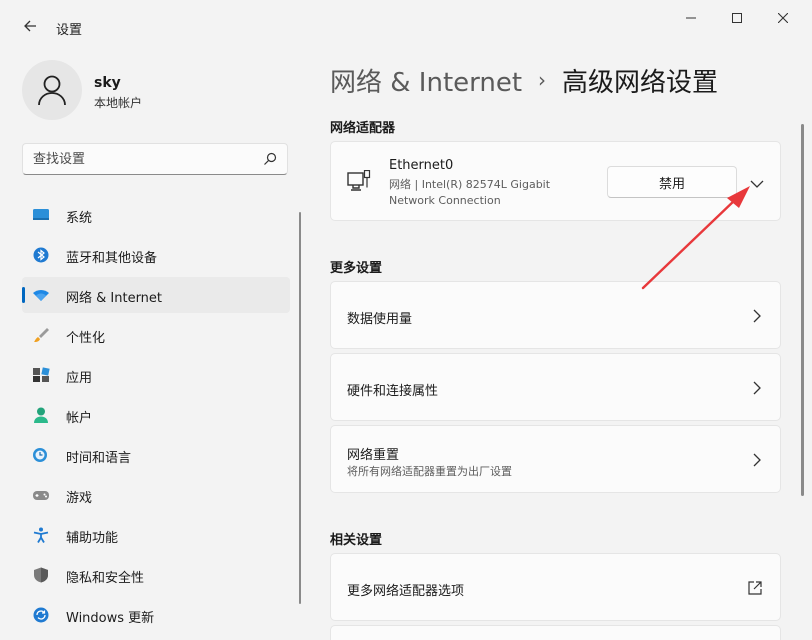 This screenshot has height=640, width=812. I want to click on sidebar-item-label: 帐户, so click(79, 418).